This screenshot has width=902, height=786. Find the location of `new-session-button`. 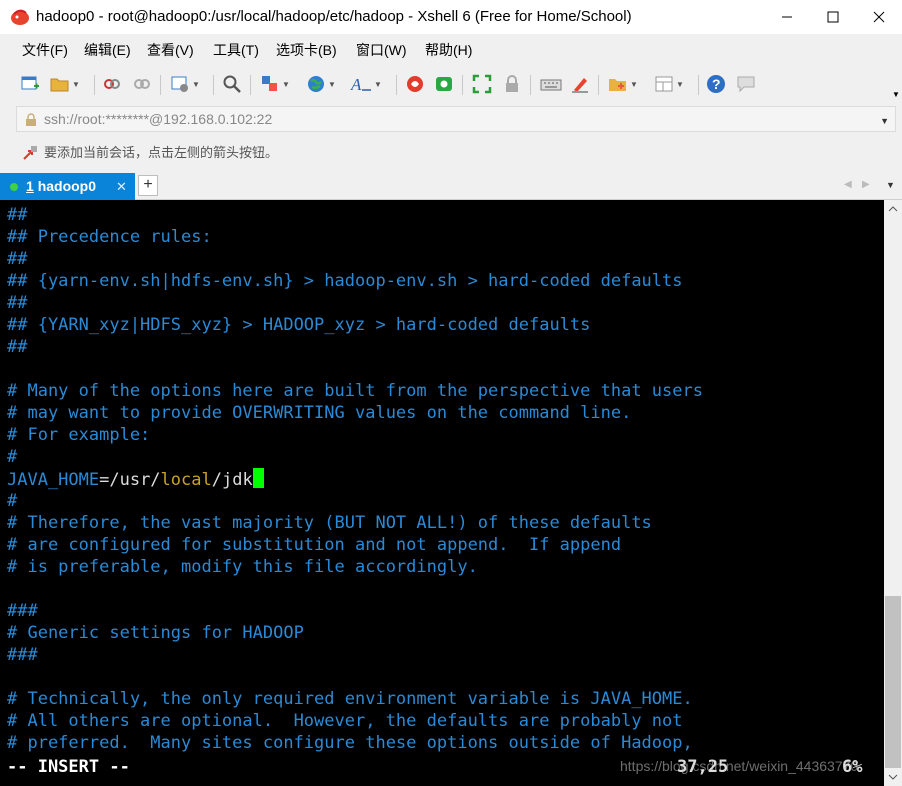

new-session-button is located at coordinates (30, 84).